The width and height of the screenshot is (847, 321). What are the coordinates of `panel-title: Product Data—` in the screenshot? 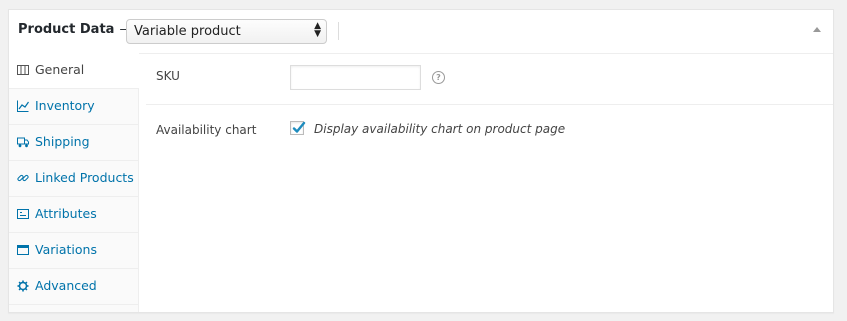 It's located at (75, 29).